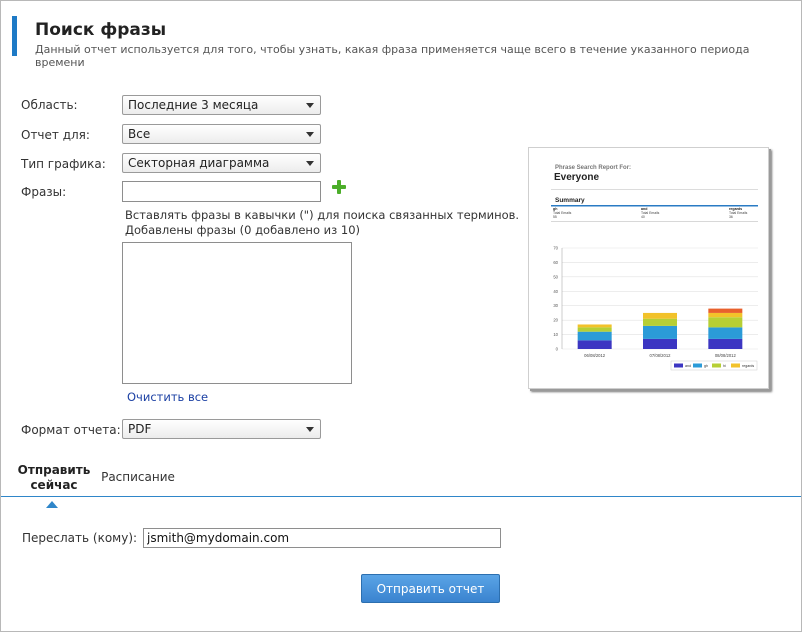 This screenshot has width=802, height=632. Describe the element at coordinates (595, 355) in the screenshot. I see `chart-x-tick-label: 06/08/2012` at that location.